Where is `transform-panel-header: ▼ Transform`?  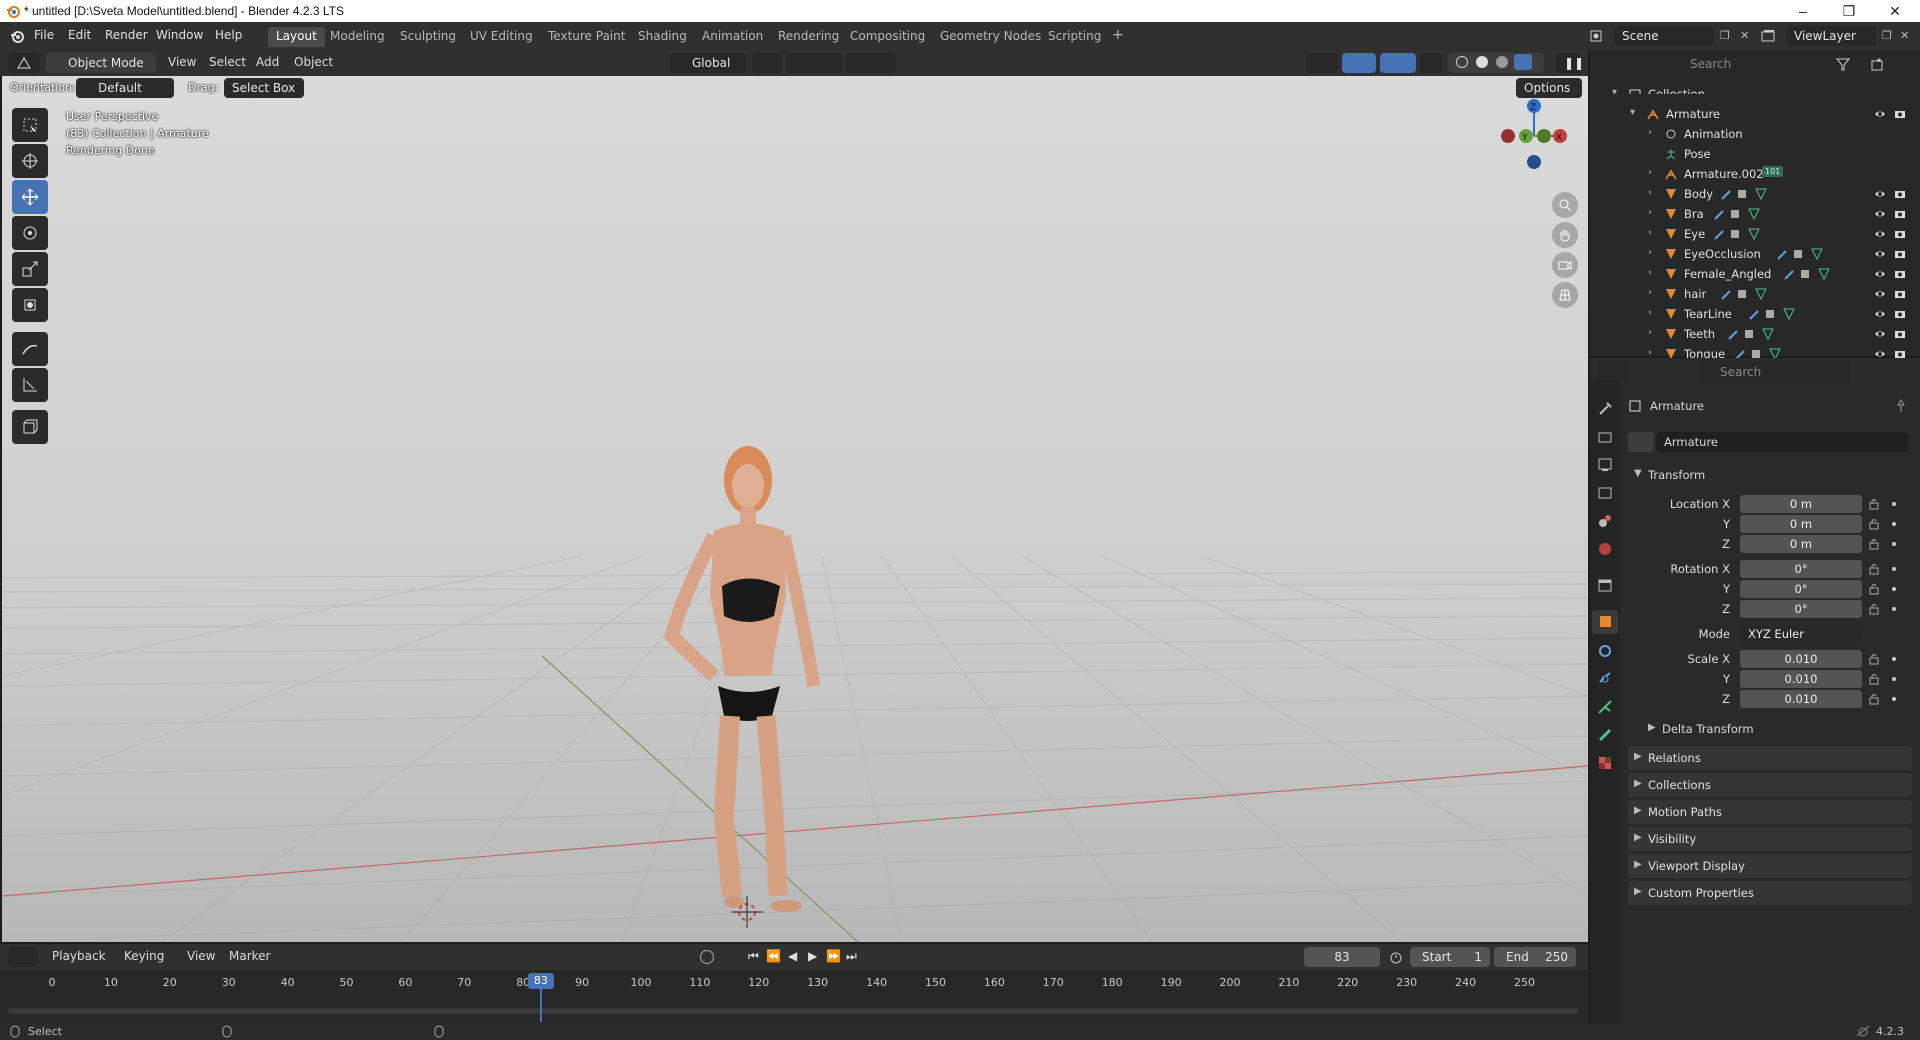
transform-panel-header: ▼ Transform is located at coordinates (1770, 475).